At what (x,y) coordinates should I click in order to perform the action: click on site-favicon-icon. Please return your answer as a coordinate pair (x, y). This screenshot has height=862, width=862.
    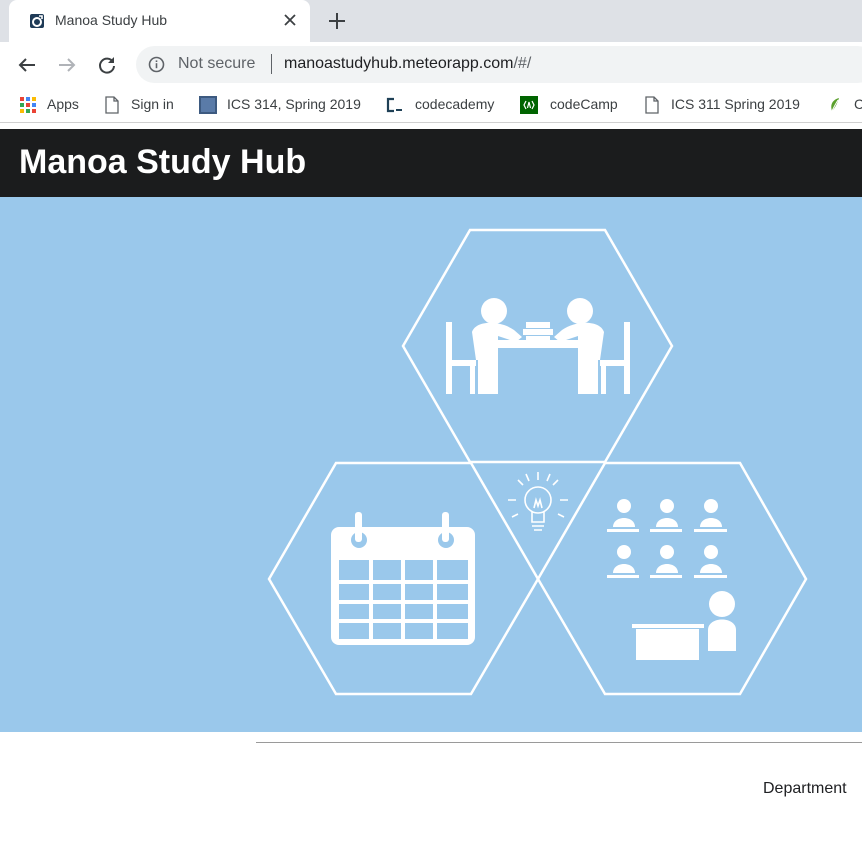
    Looking at the image, I should click on (37, 21).